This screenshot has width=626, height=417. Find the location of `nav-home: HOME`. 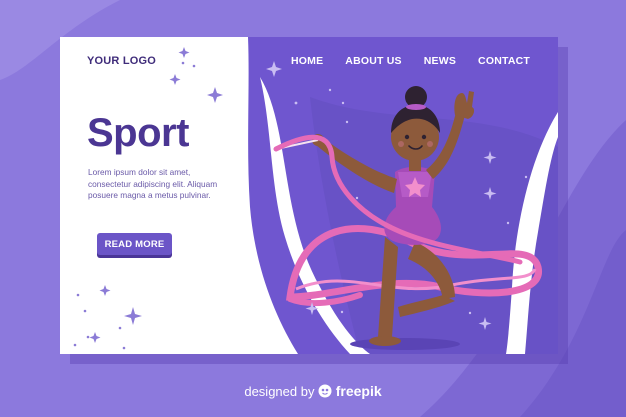

nav-home: HOME is located at coordinates (307, 61).